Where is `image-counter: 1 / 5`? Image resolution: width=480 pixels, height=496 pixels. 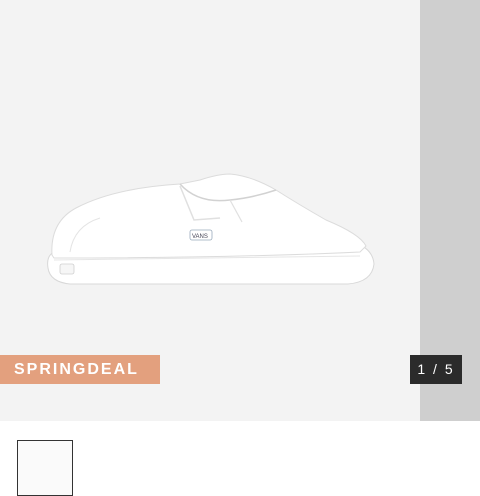
image-counter: 1 / 5 is located at coordinates (436, 369).